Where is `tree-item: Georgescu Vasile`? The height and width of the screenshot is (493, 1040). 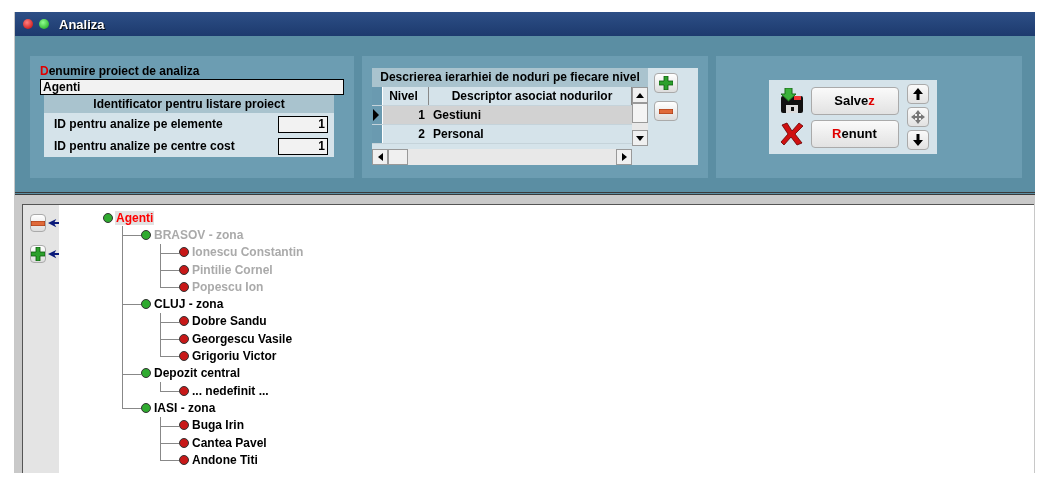 tree-item: Georgescu Vasile is located at coordinates (242, 338).